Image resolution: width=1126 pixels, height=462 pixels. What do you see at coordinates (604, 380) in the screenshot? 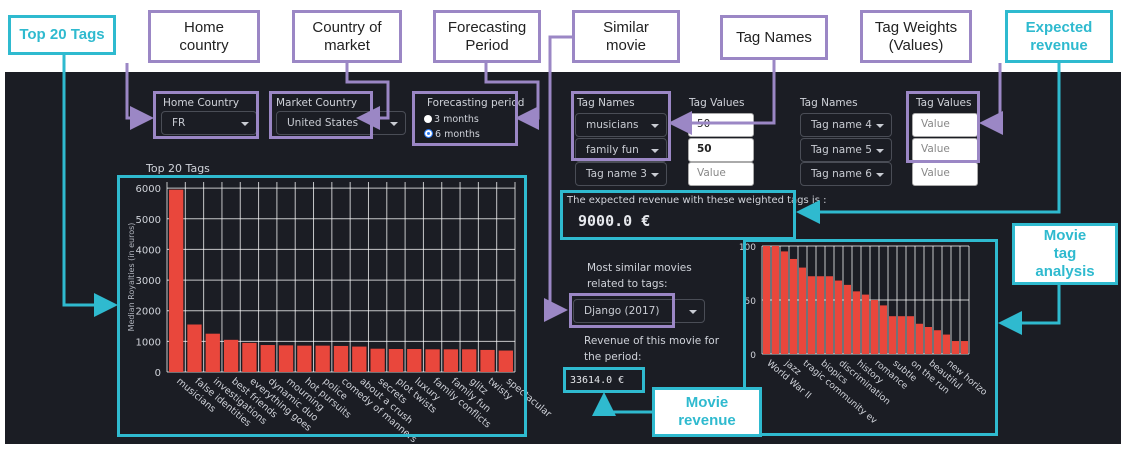
I see `movie-revenue-highlight` at bounding box center [604, 380].